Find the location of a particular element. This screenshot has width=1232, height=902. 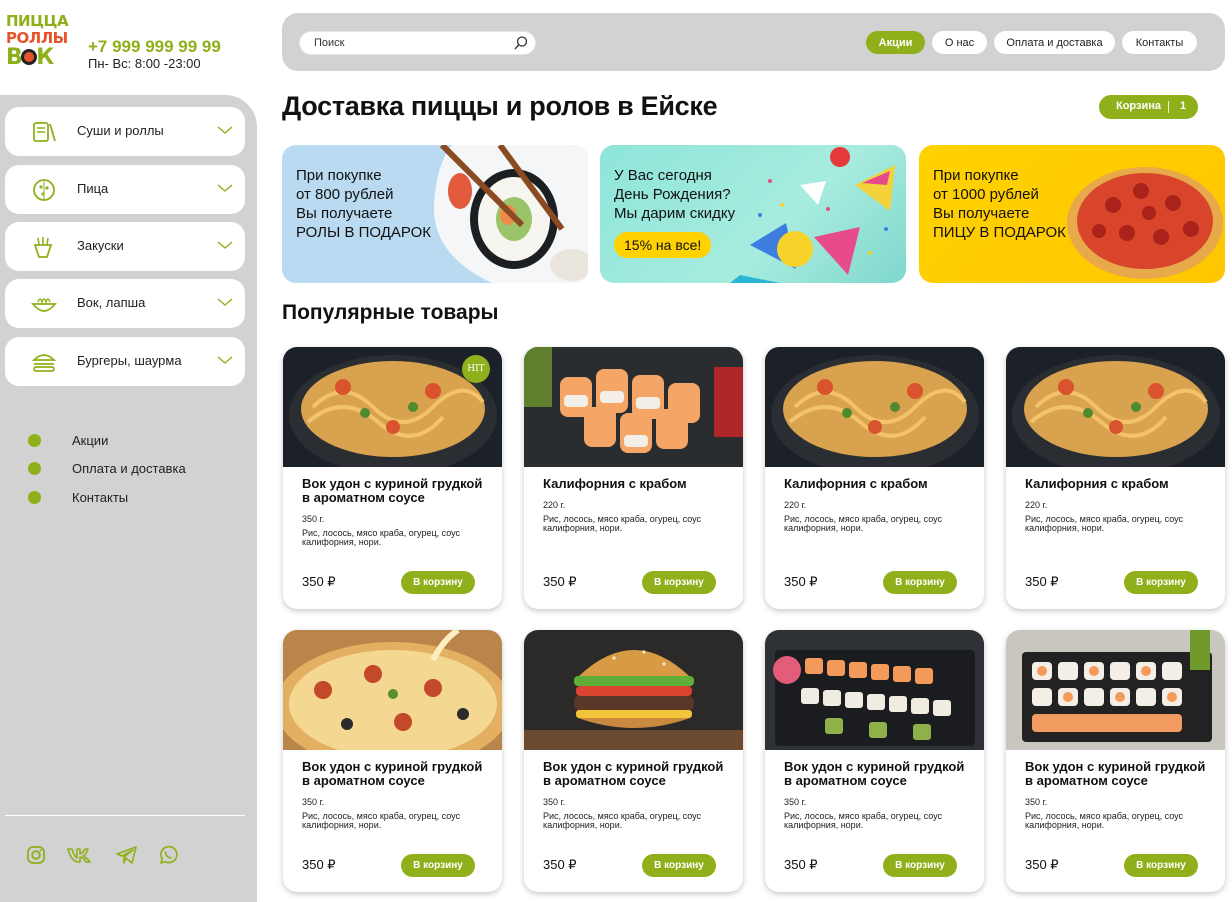

category-label: Пица is located at coordinates (93, 188).